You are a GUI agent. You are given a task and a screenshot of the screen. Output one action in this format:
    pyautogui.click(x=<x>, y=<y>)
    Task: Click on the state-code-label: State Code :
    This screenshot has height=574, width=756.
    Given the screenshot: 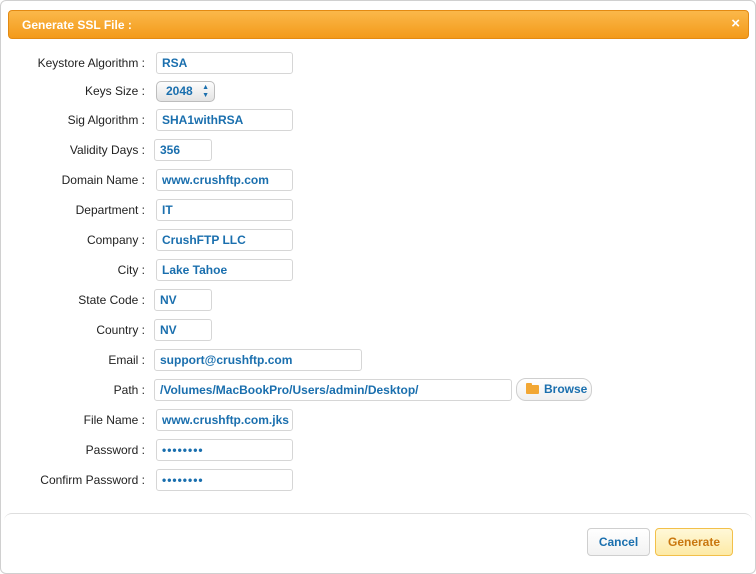 What is the action you would take?
    pyautogui.click(x=111, y=300)
    